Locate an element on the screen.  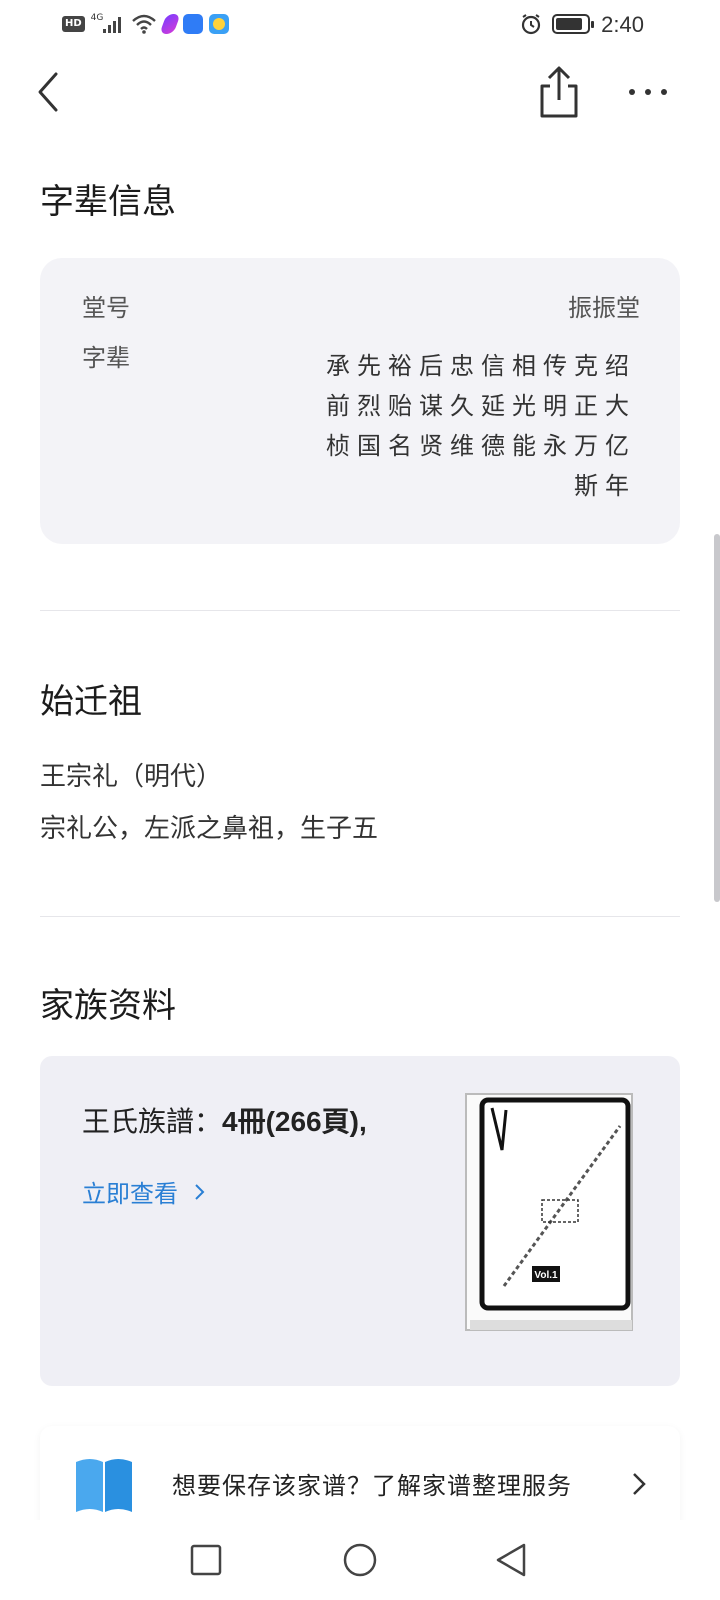
book-title: 王氏族譜：4冊(266頁), is located at coordinates (224, 1120).